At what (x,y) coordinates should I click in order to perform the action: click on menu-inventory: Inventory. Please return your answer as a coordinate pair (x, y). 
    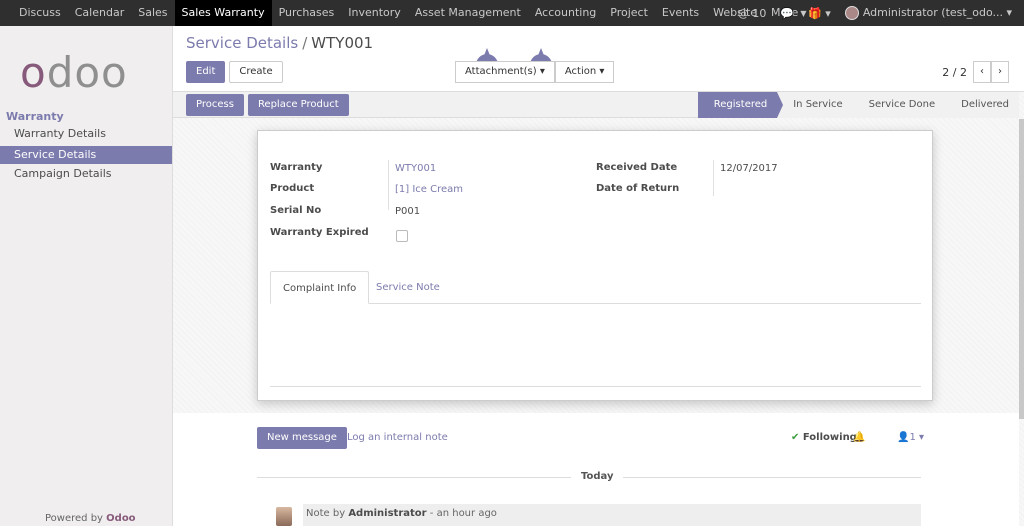
    Looking at the image, I should click on (374, 13).